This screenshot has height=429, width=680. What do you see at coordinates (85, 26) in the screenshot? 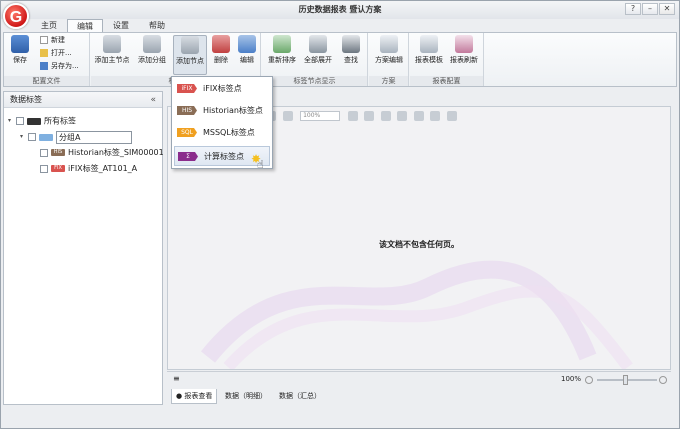
I see `tab-edit: 编辑` at bounding box center [85, 26].